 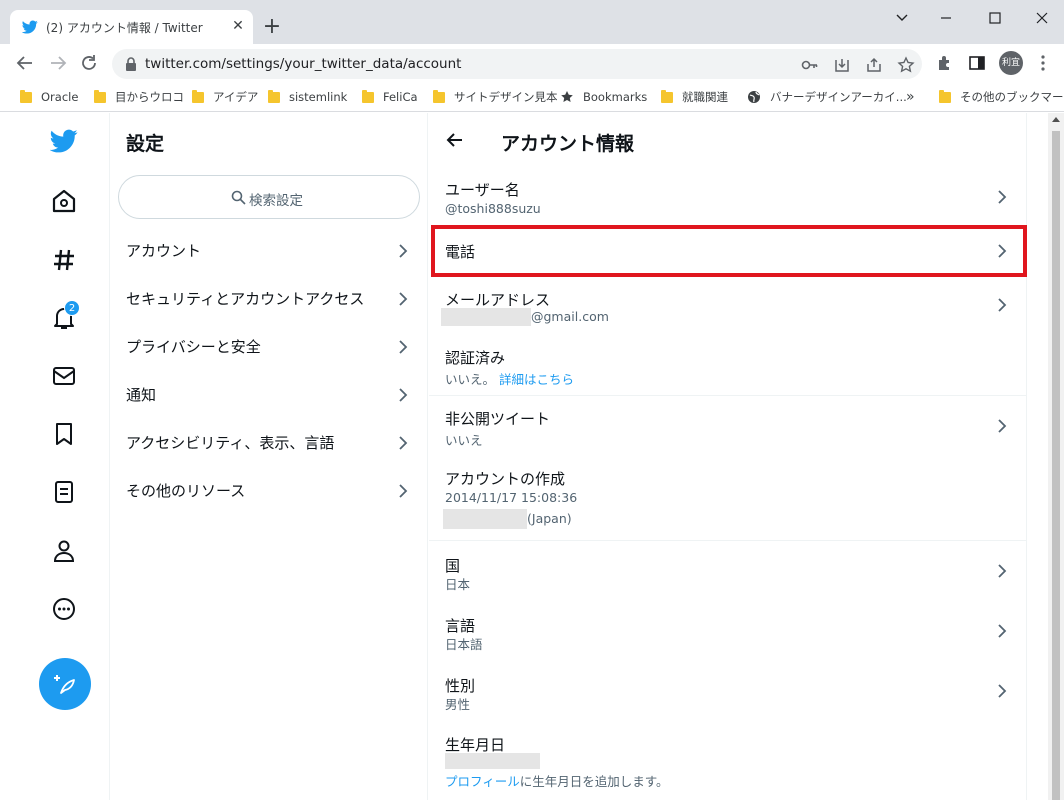 What do you see at coordinates (728, 365) in the screenshot?
I see `row-verified: 認証済み いいえ。 詳細はこちら` at bounding box center [728, 365].